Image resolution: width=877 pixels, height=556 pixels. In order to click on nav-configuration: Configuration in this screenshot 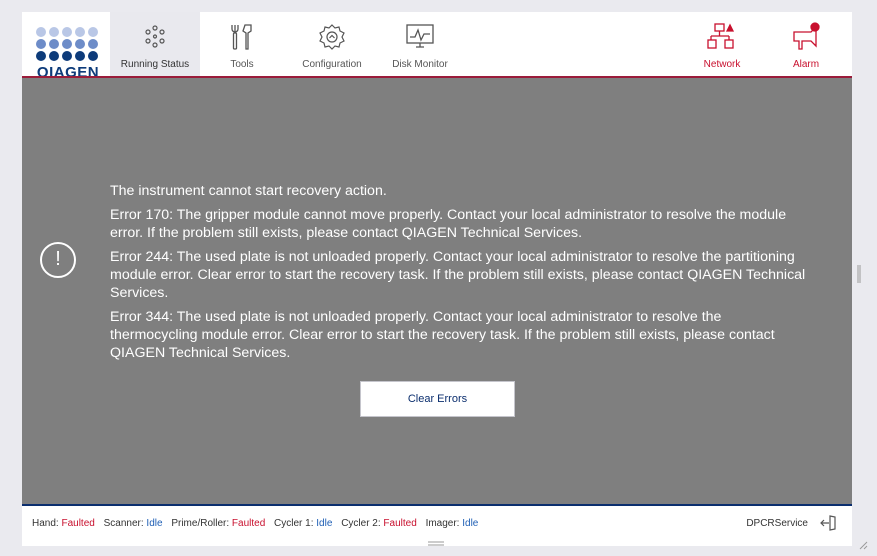, I will do `click(332, 44)`.